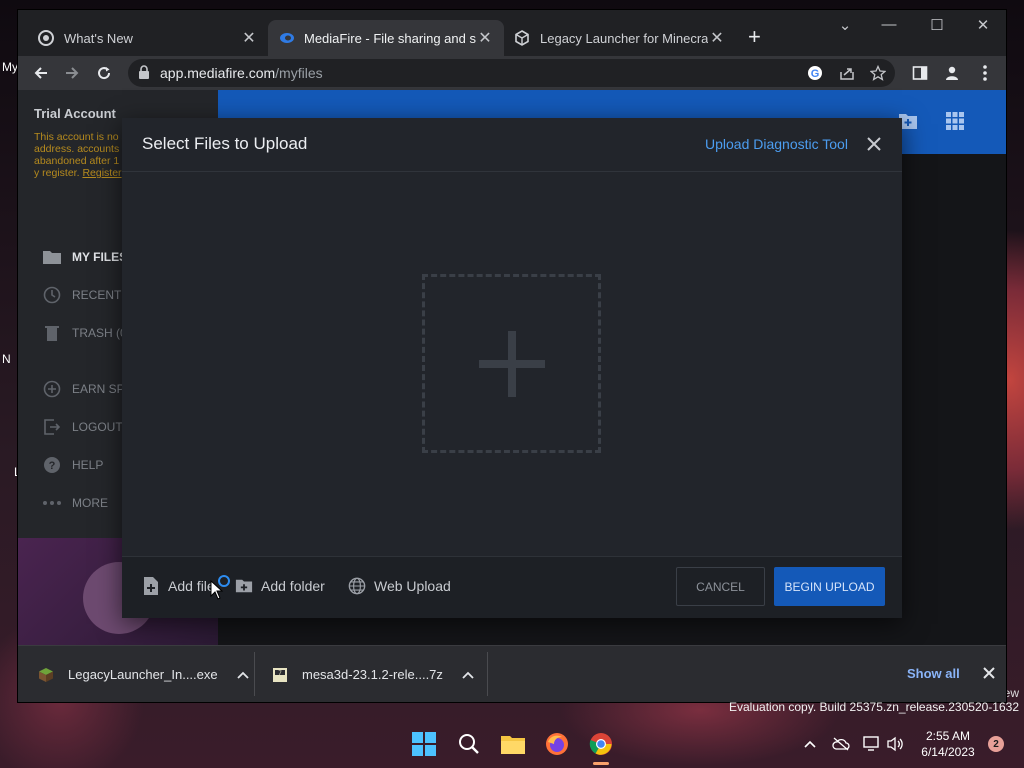  Describe the element at coordinates (874, 144) in the screenshot. I see `modal-close-icon` at that location.